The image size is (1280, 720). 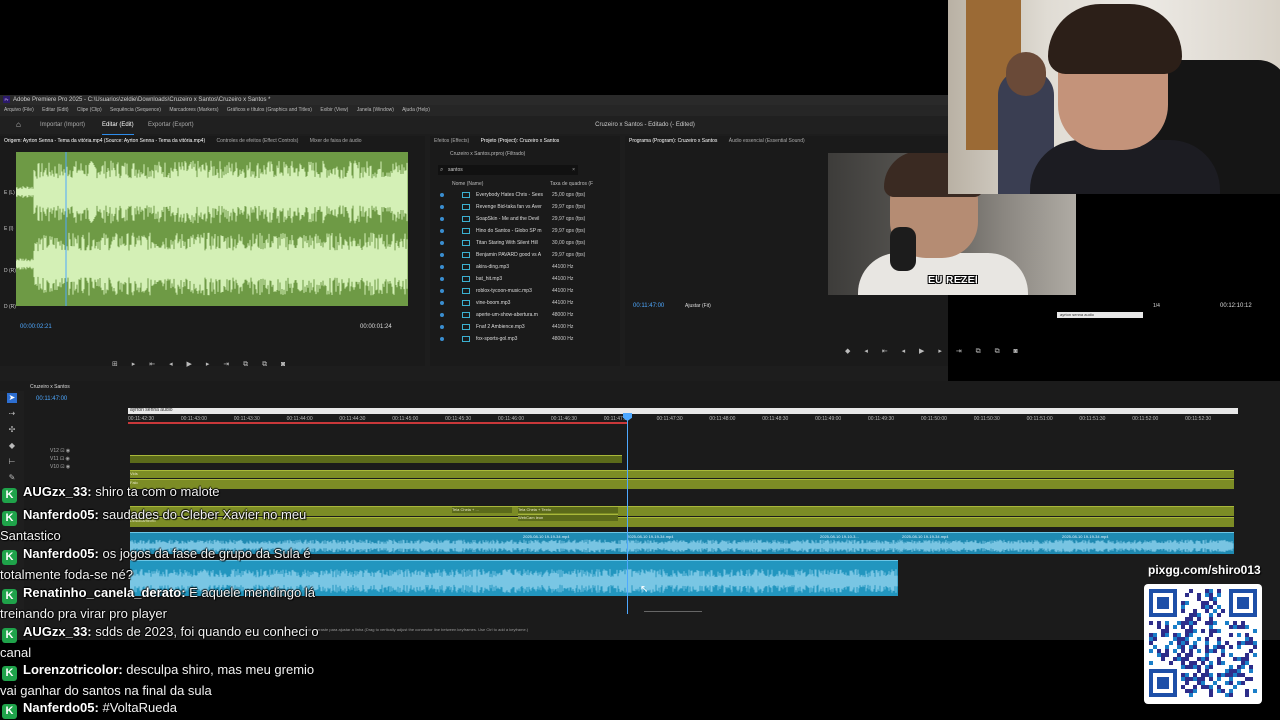 I want to click on razor-icon: ◆, so click(x=12, y=446).